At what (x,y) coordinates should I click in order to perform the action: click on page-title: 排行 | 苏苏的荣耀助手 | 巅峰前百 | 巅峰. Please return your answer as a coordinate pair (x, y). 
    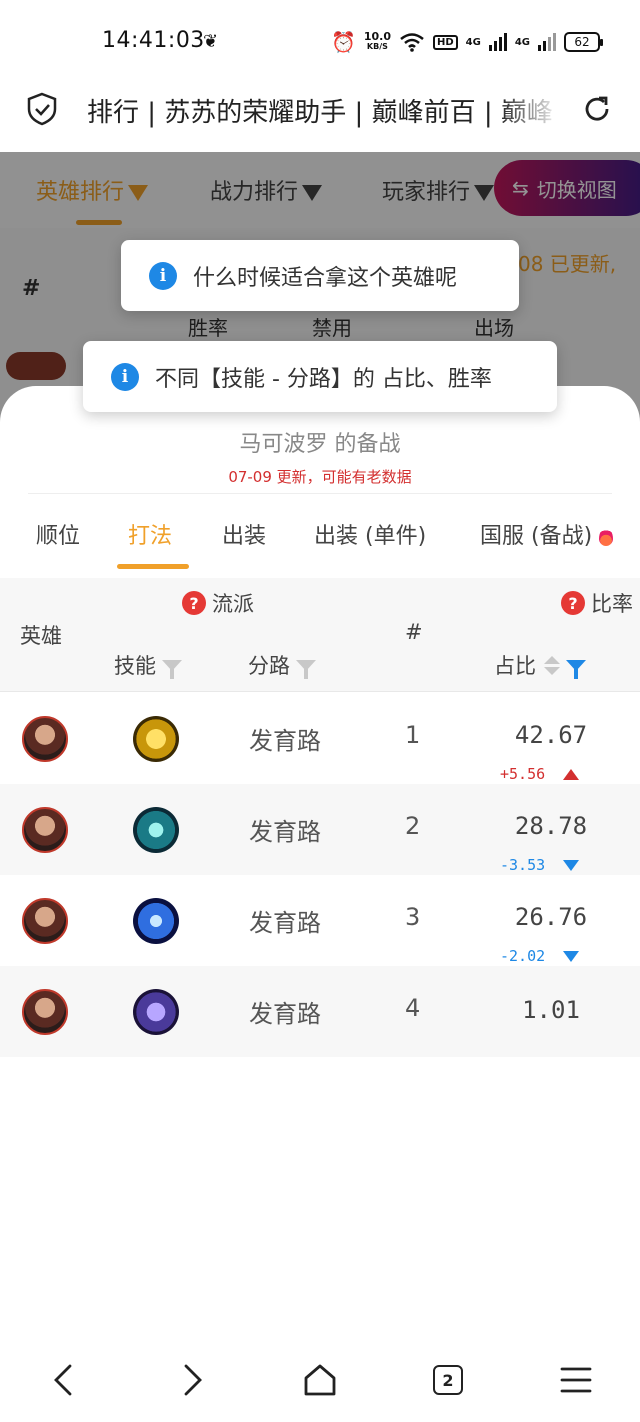
    Looking at the image, I should click on (323, 110).